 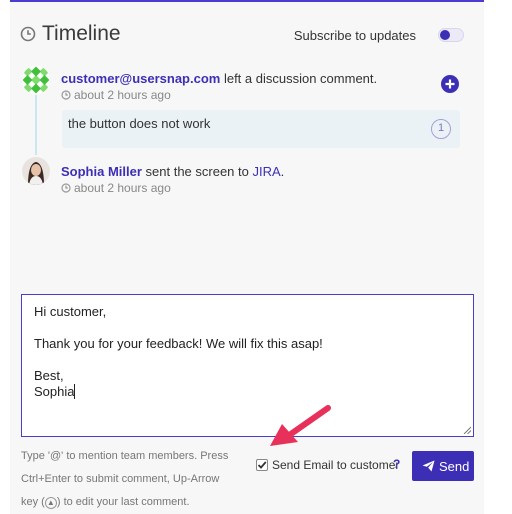 What do you see at coordinates (454, 466) in the screenshot?
I see `send-label: Send` at bounding box center [454, 466].